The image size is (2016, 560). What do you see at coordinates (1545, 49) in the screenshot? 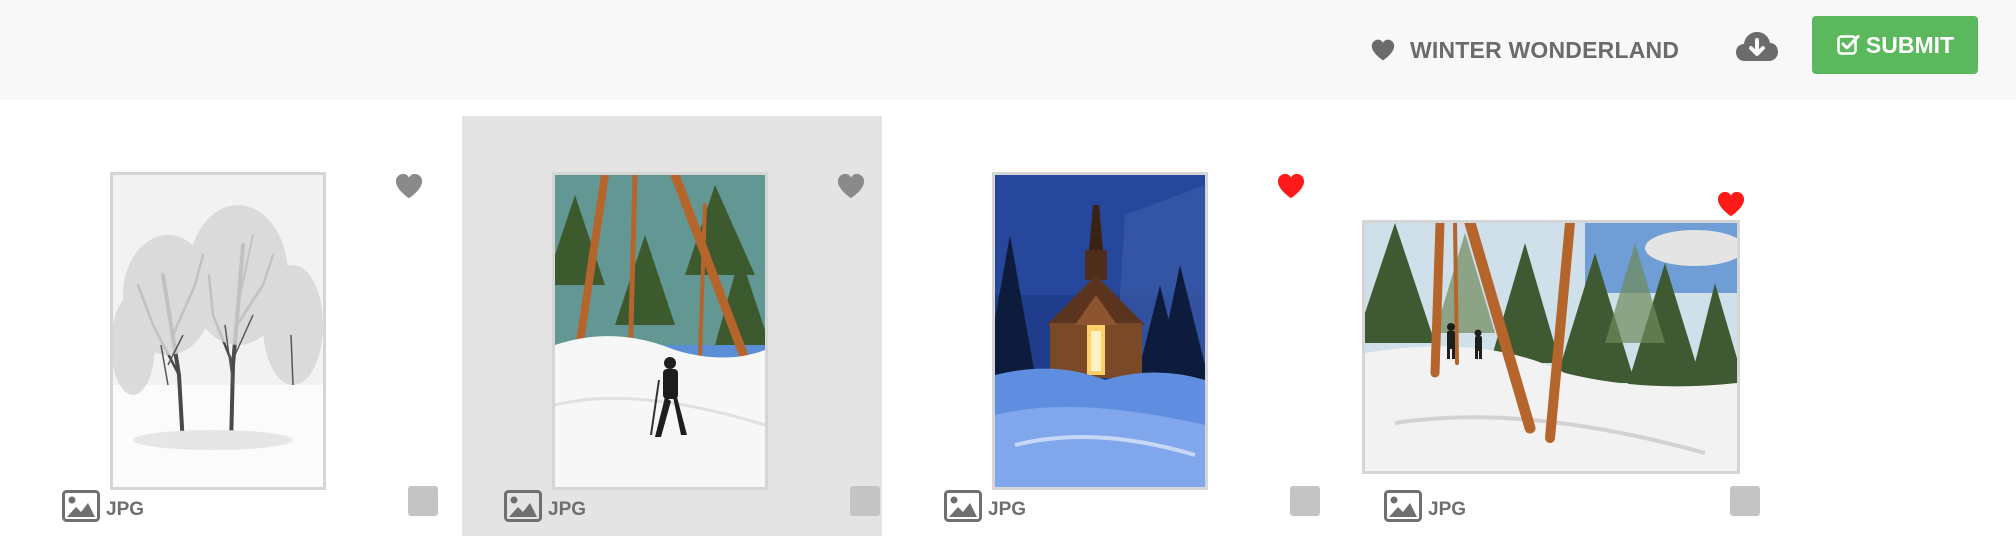
I see `collection-name: WINTER WONDERLAND` at bounding box center [1545, 49].